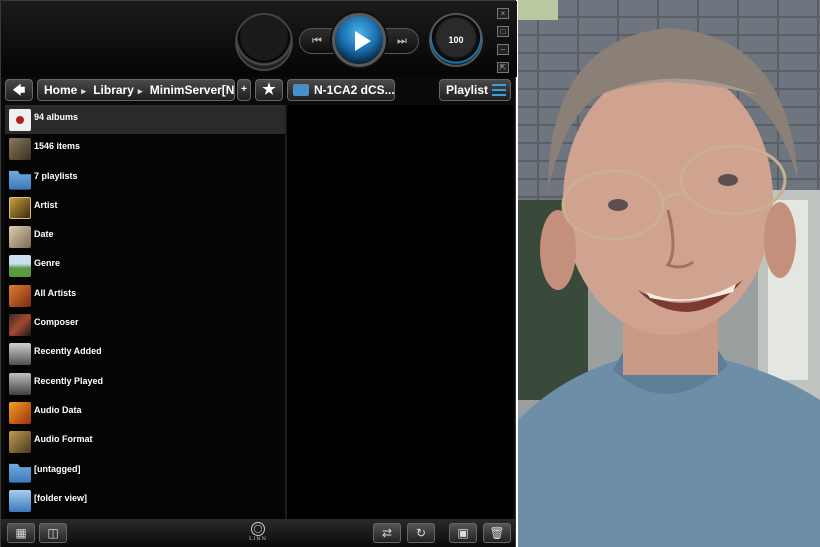 This screenshot has height=547, width=820. Describe the element at coordinates (58, 409) in the screenshot. I see `list-item-label: Audio Data` at that location.